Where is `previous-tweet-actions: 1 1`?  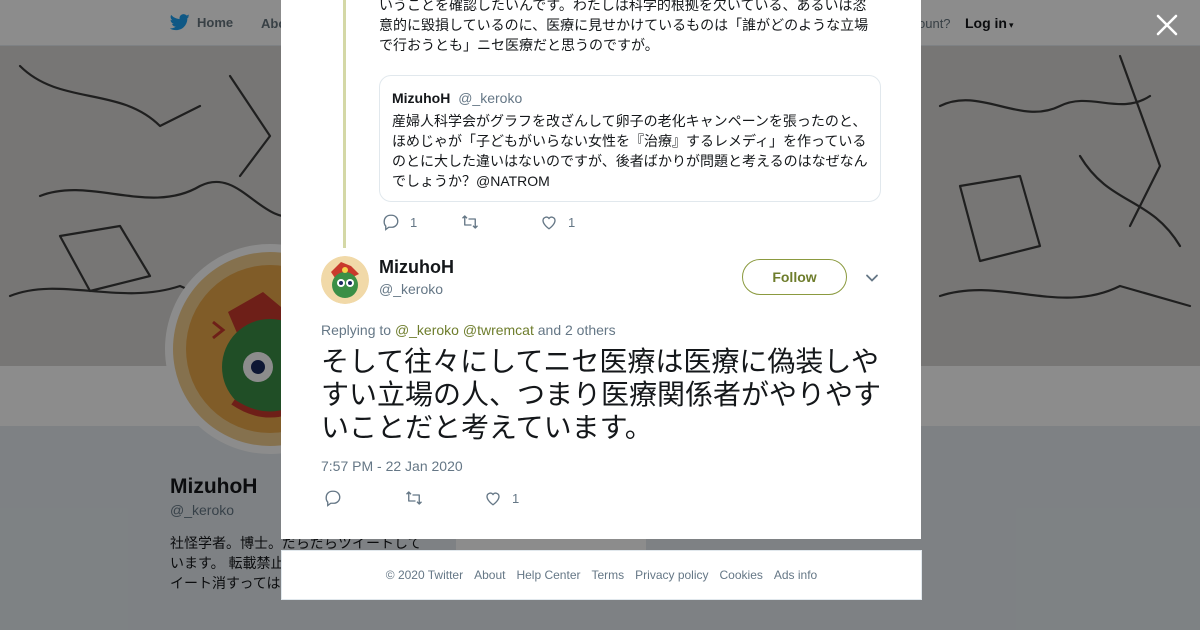 previous-tweet-actions: 1 1 is located at coordinates (478, 222).